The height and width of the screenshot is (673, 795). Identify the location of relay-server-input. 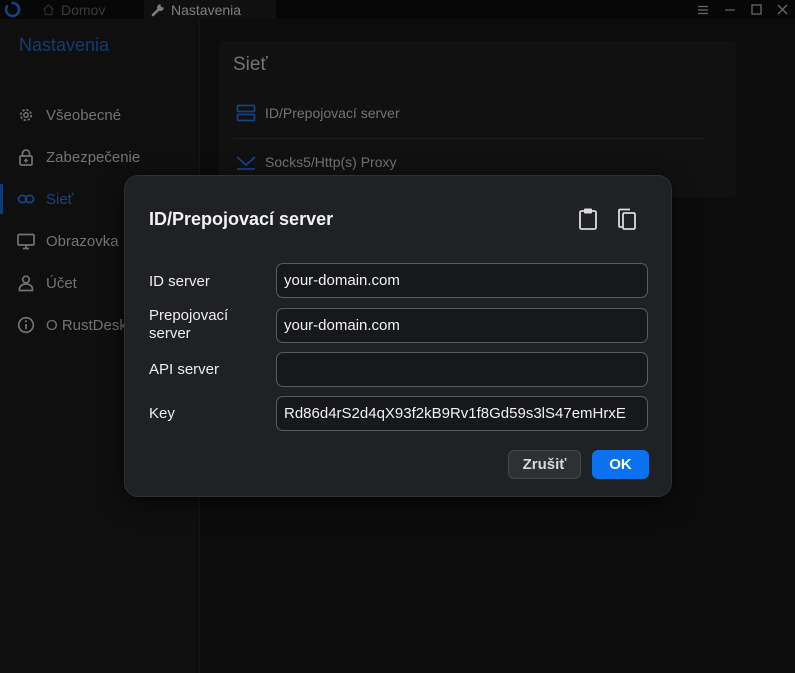
(462, 325).